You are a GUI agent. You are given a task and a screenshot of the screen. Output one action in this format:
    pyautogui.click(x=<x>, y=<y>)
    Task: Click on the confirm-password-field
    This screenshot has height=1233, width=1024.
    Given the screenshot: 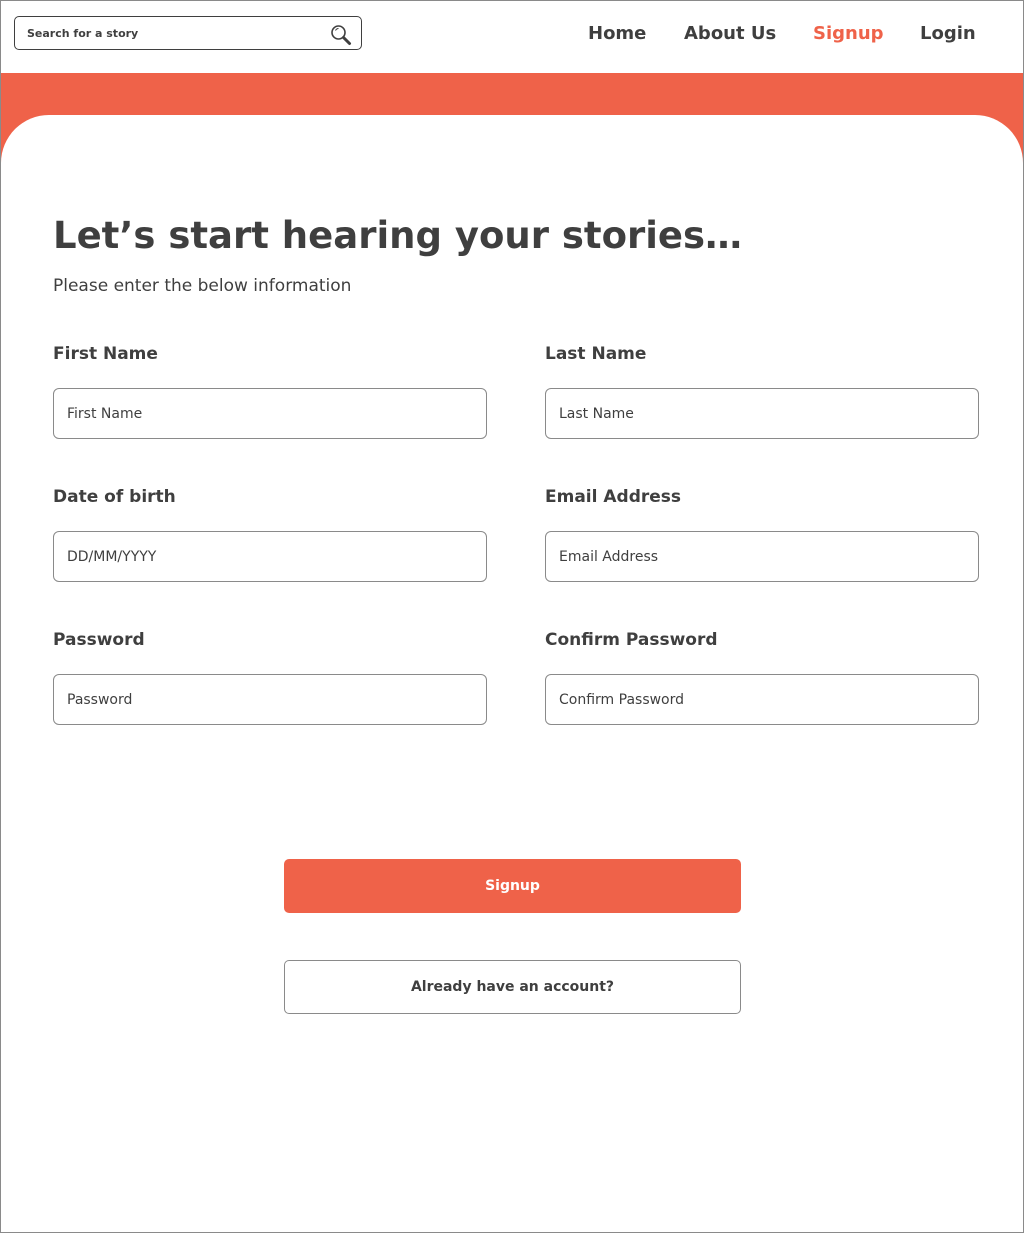 What is the action you would take?
    pyautogui.click(x=762, y=699)
    